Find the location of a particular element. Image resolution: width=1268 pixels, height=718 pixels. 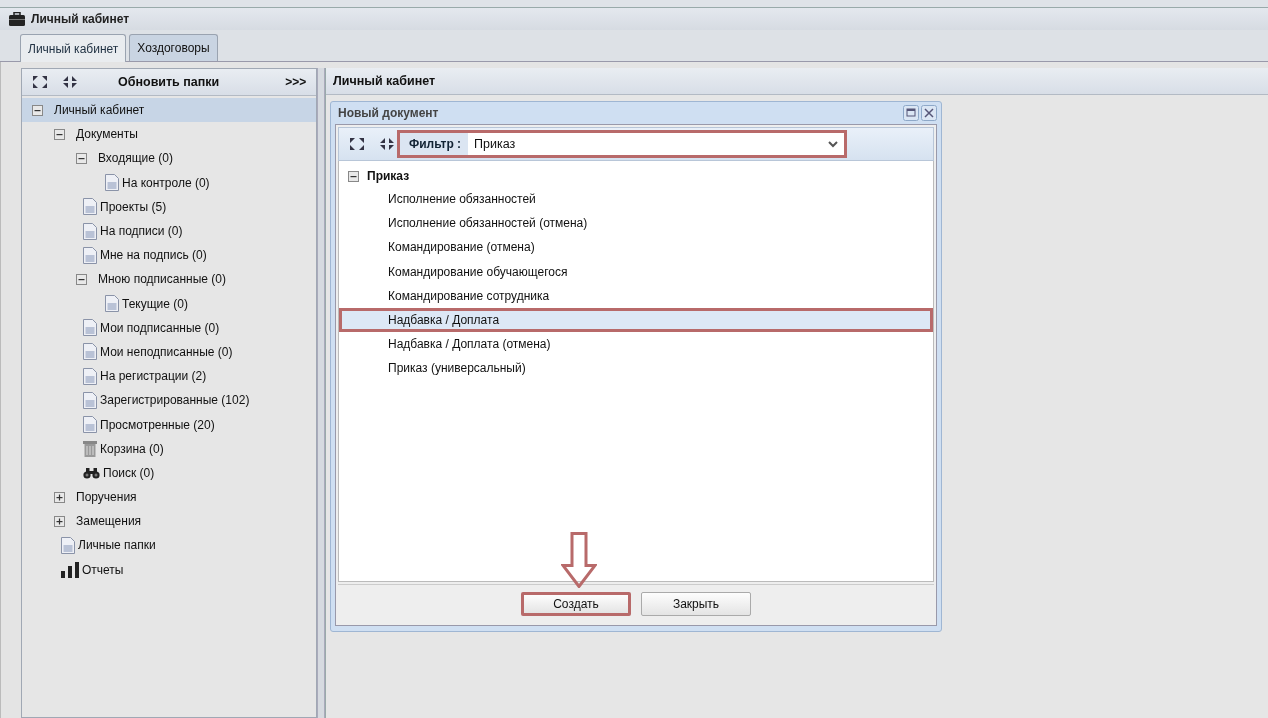

tab: Хоздоговоры is located at coordinates (173, 47).